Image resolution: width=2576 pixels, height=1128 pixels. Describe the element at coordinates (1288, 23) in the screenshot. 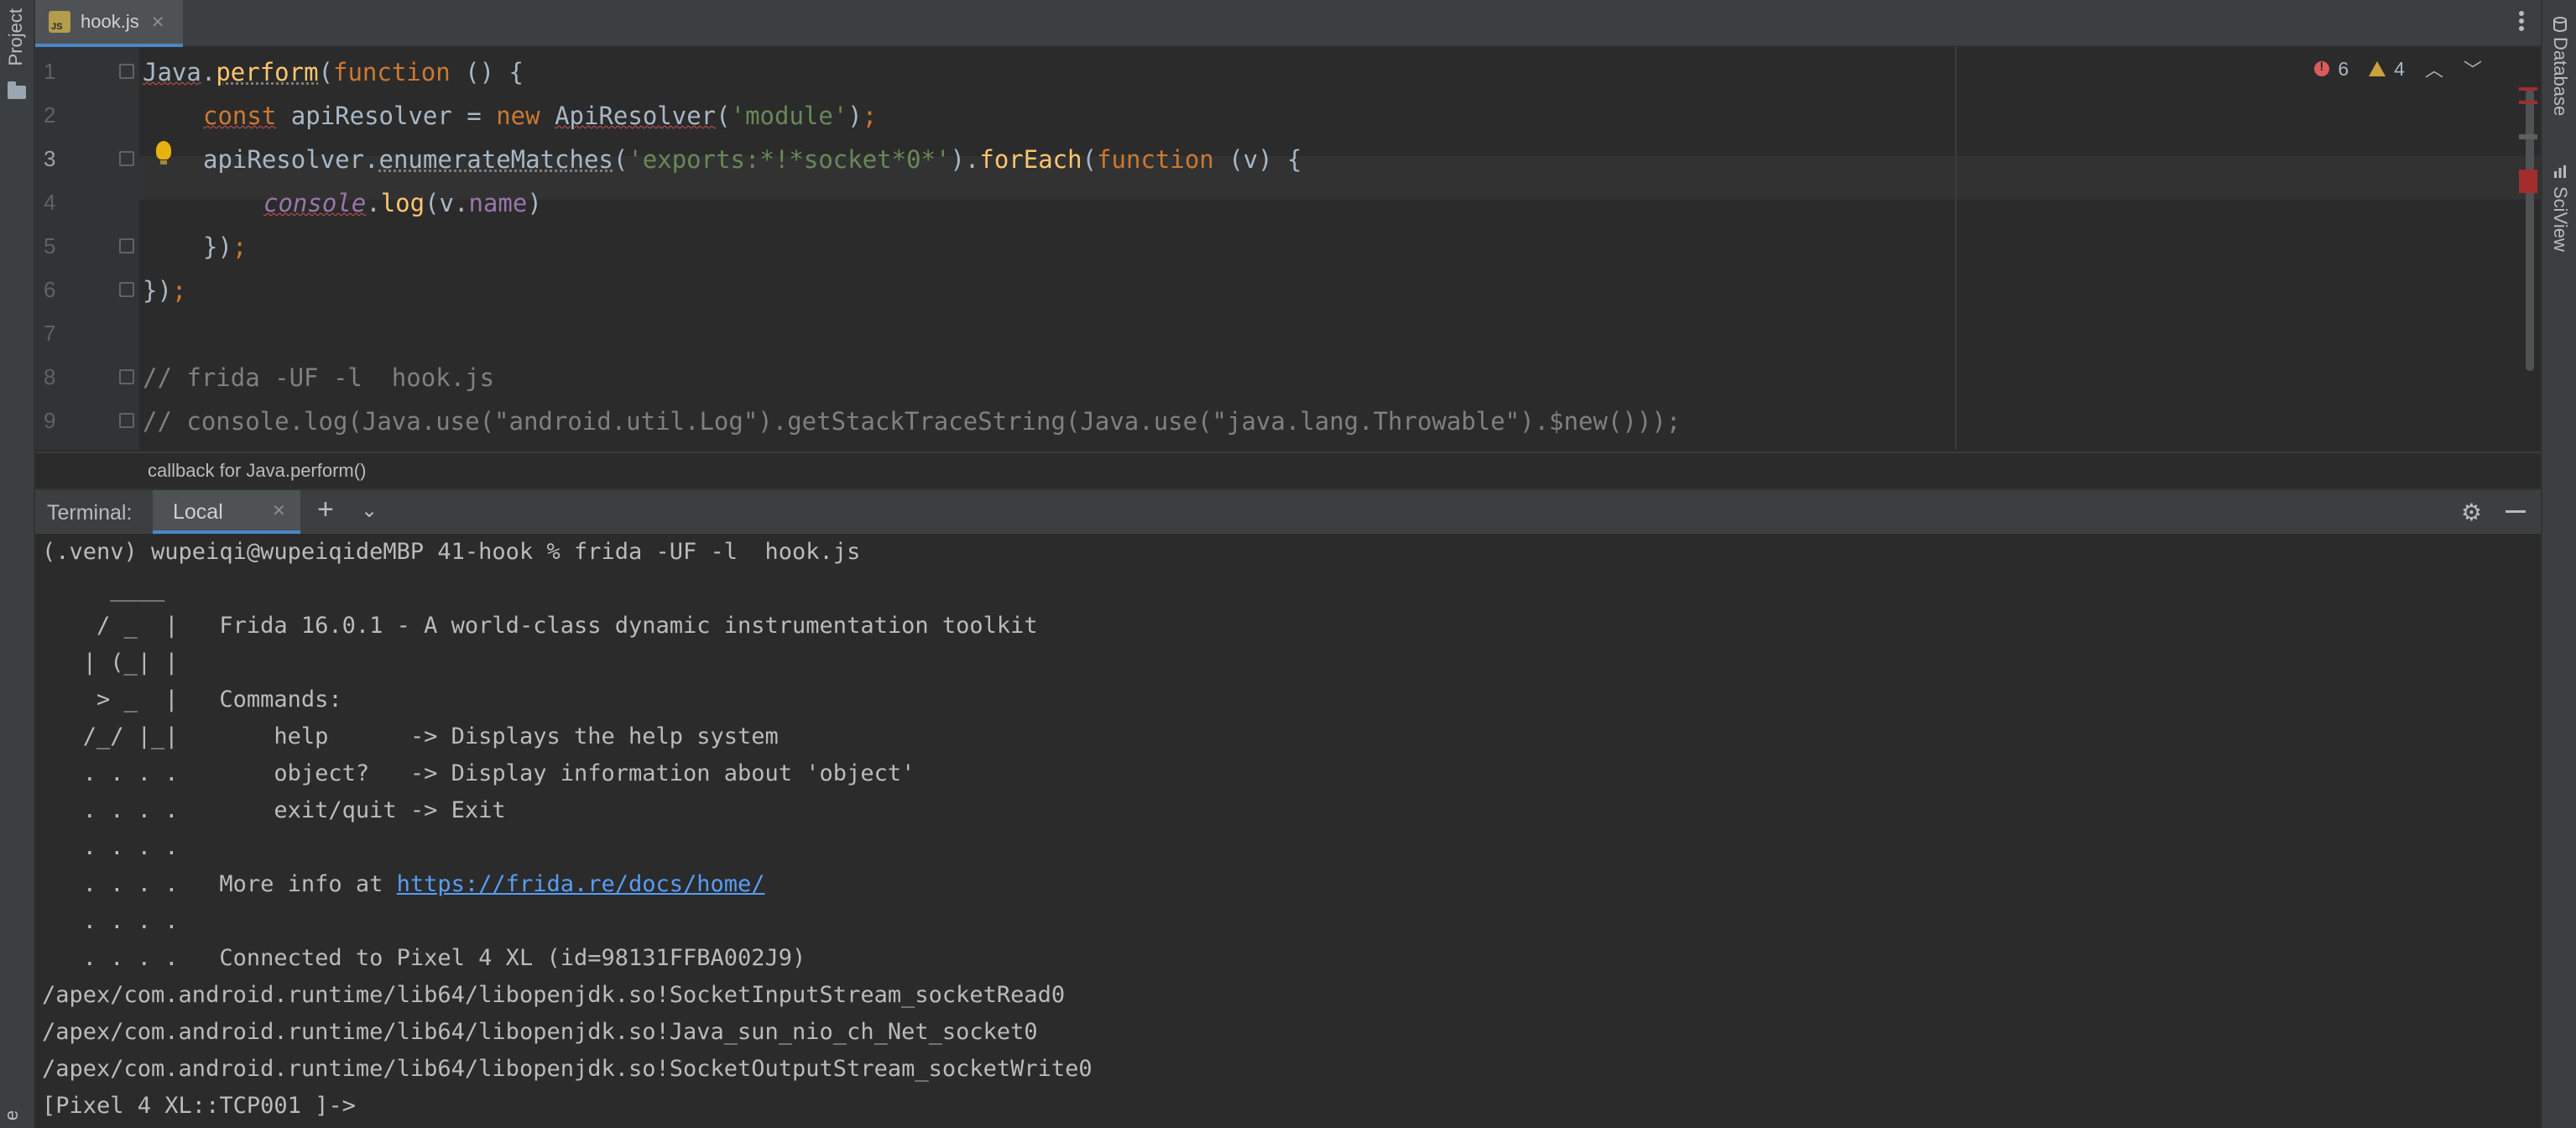

I see `editor-tab-bar: JS hook.js ✕` at that location.